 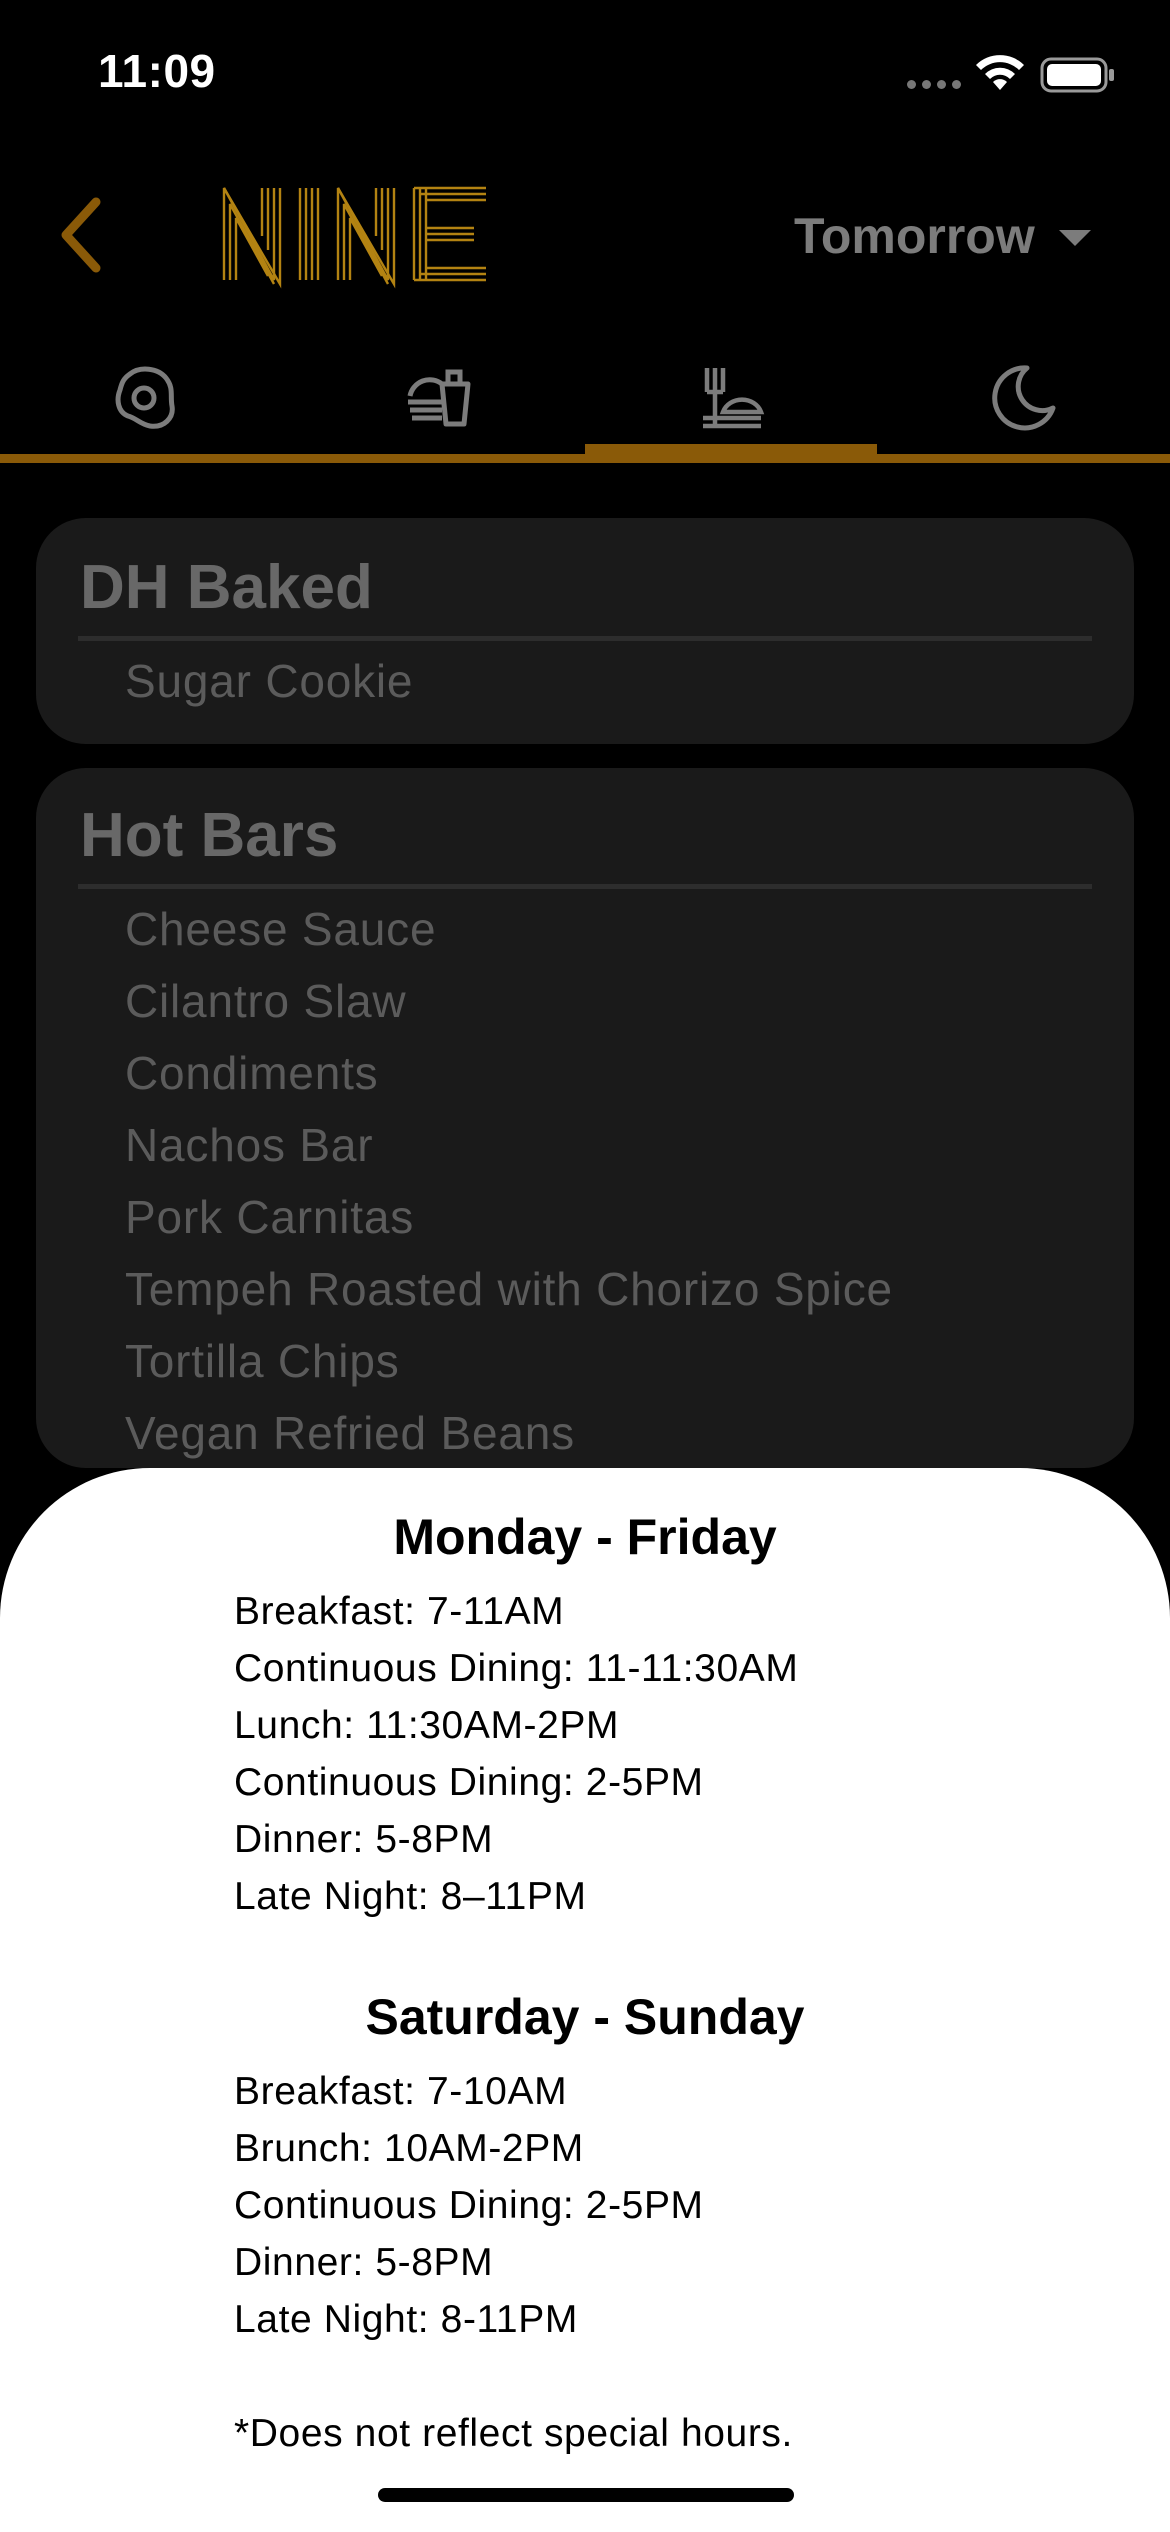 I want to click on station-title: DH Baked, so click(x=226, y=587).